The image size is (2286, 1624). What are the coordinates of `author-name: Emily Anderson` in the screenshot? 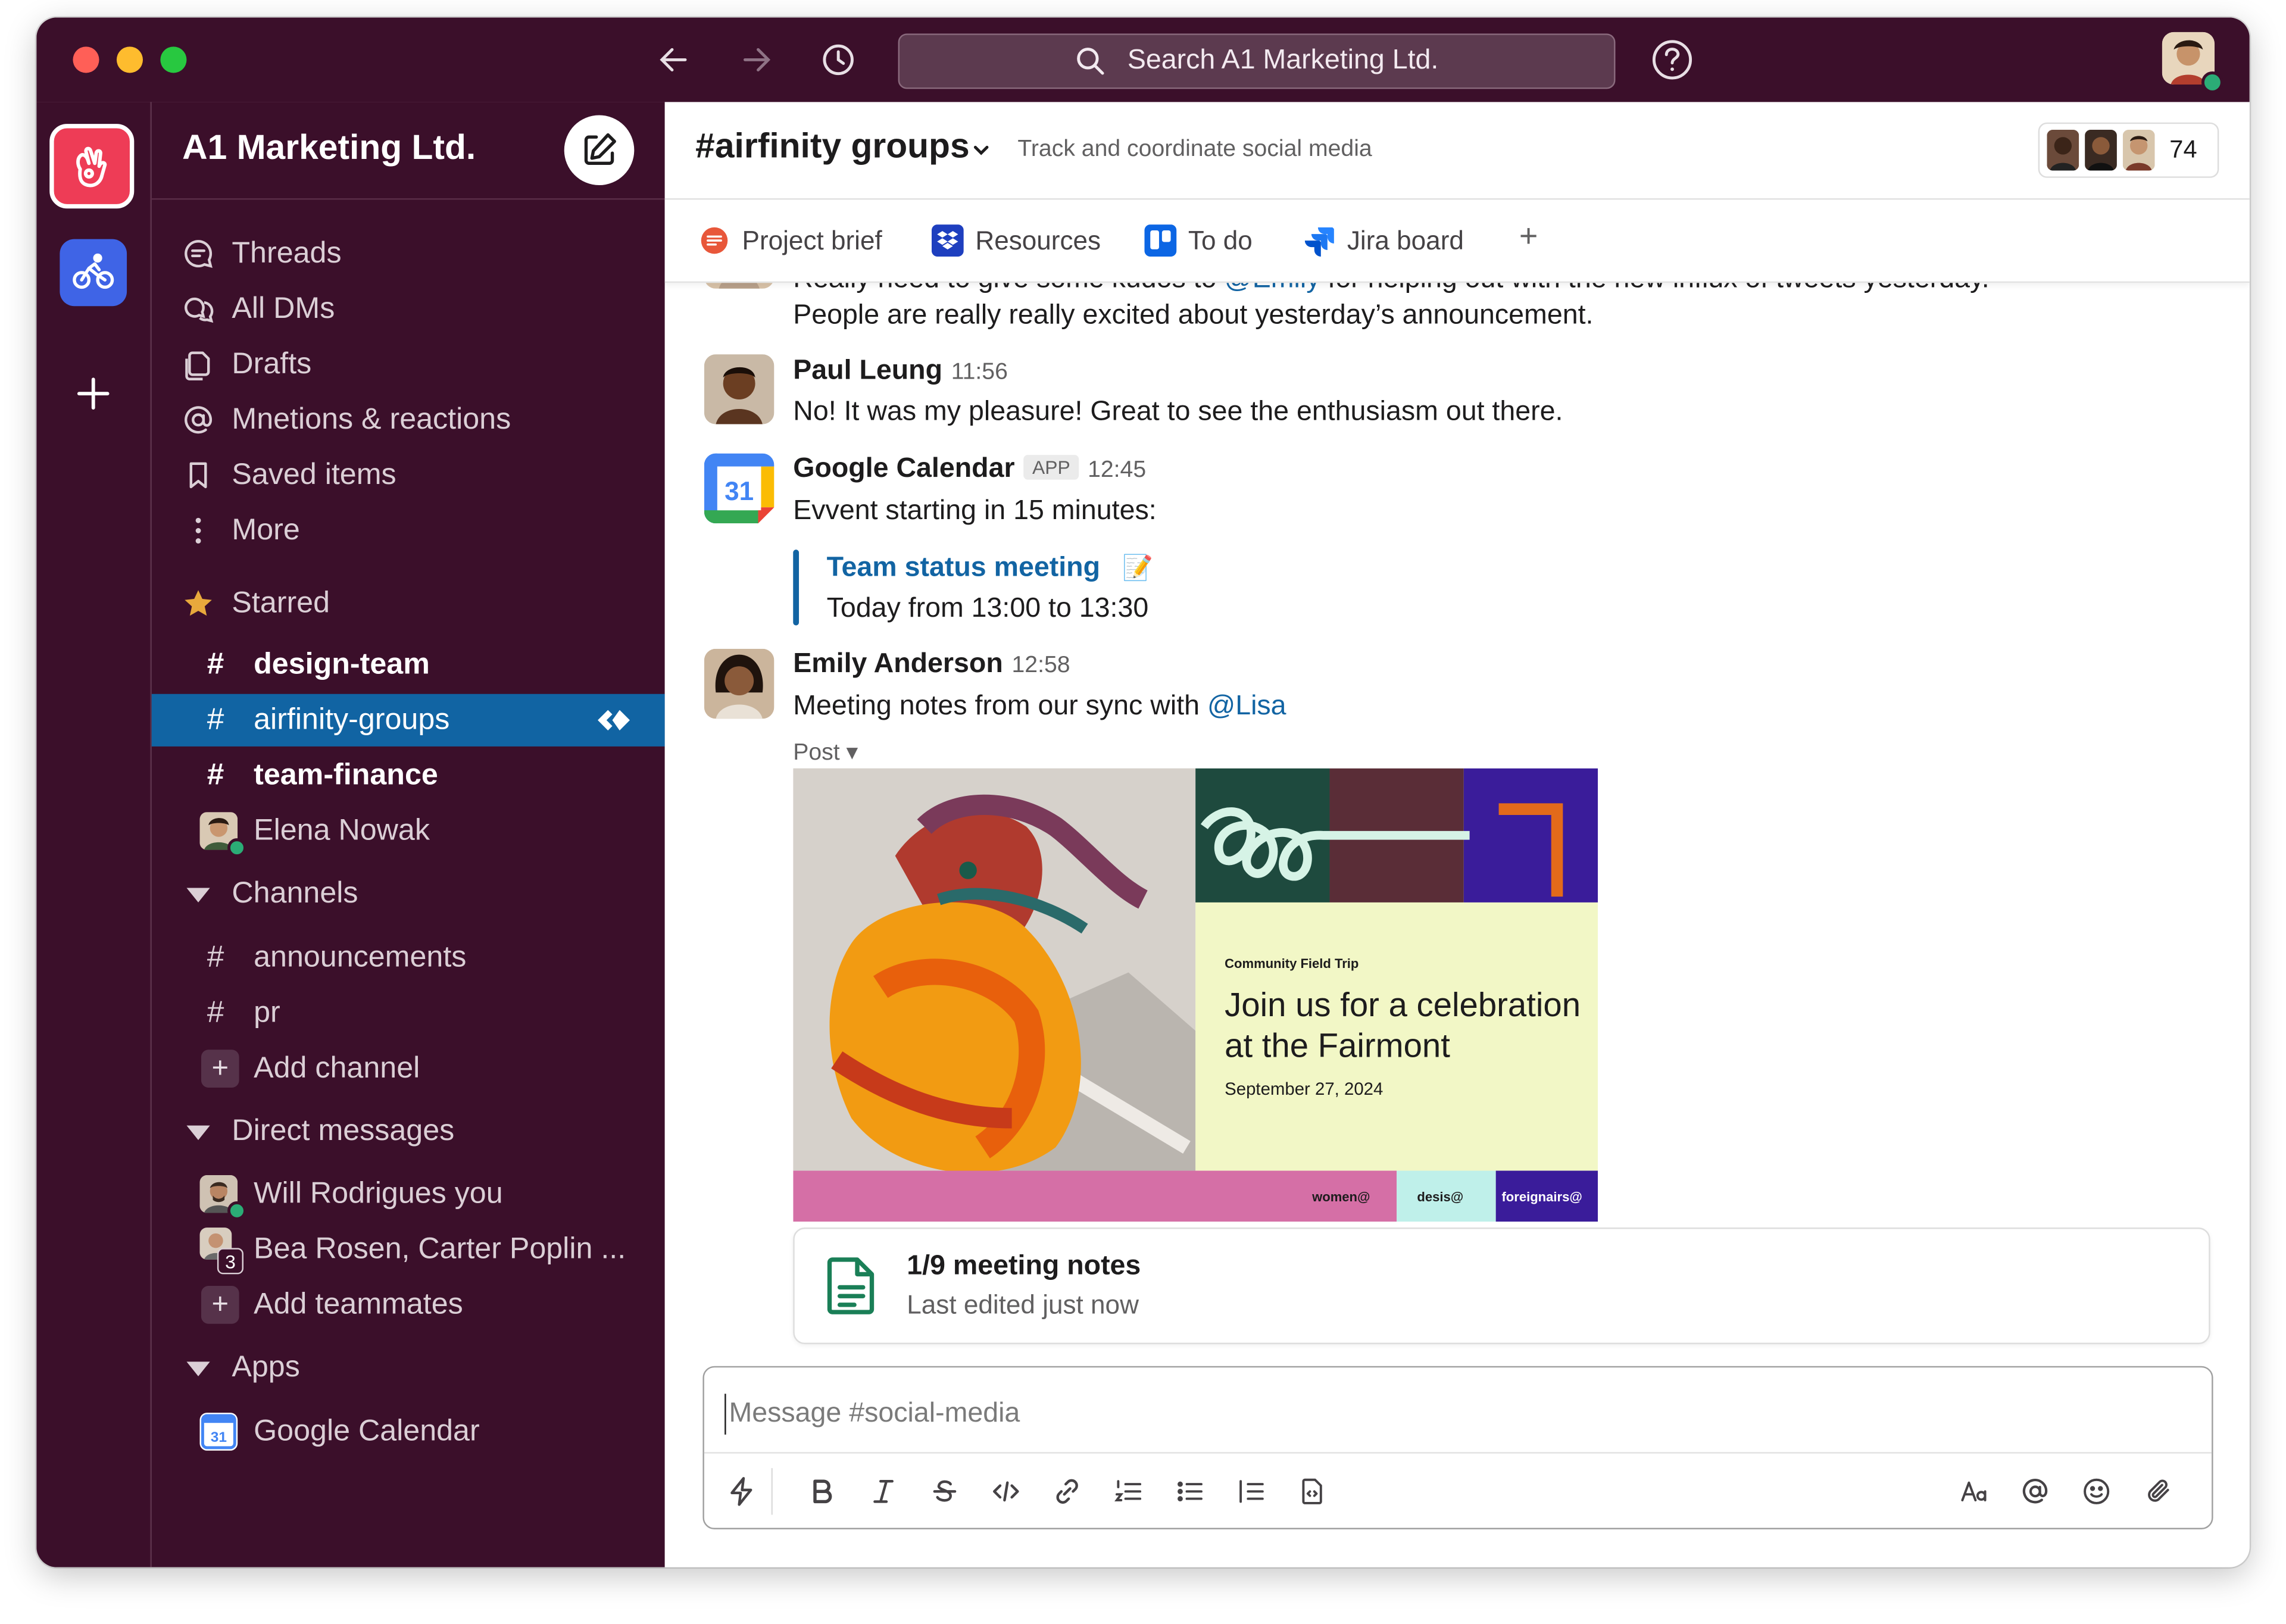 It's located at (898, 664).